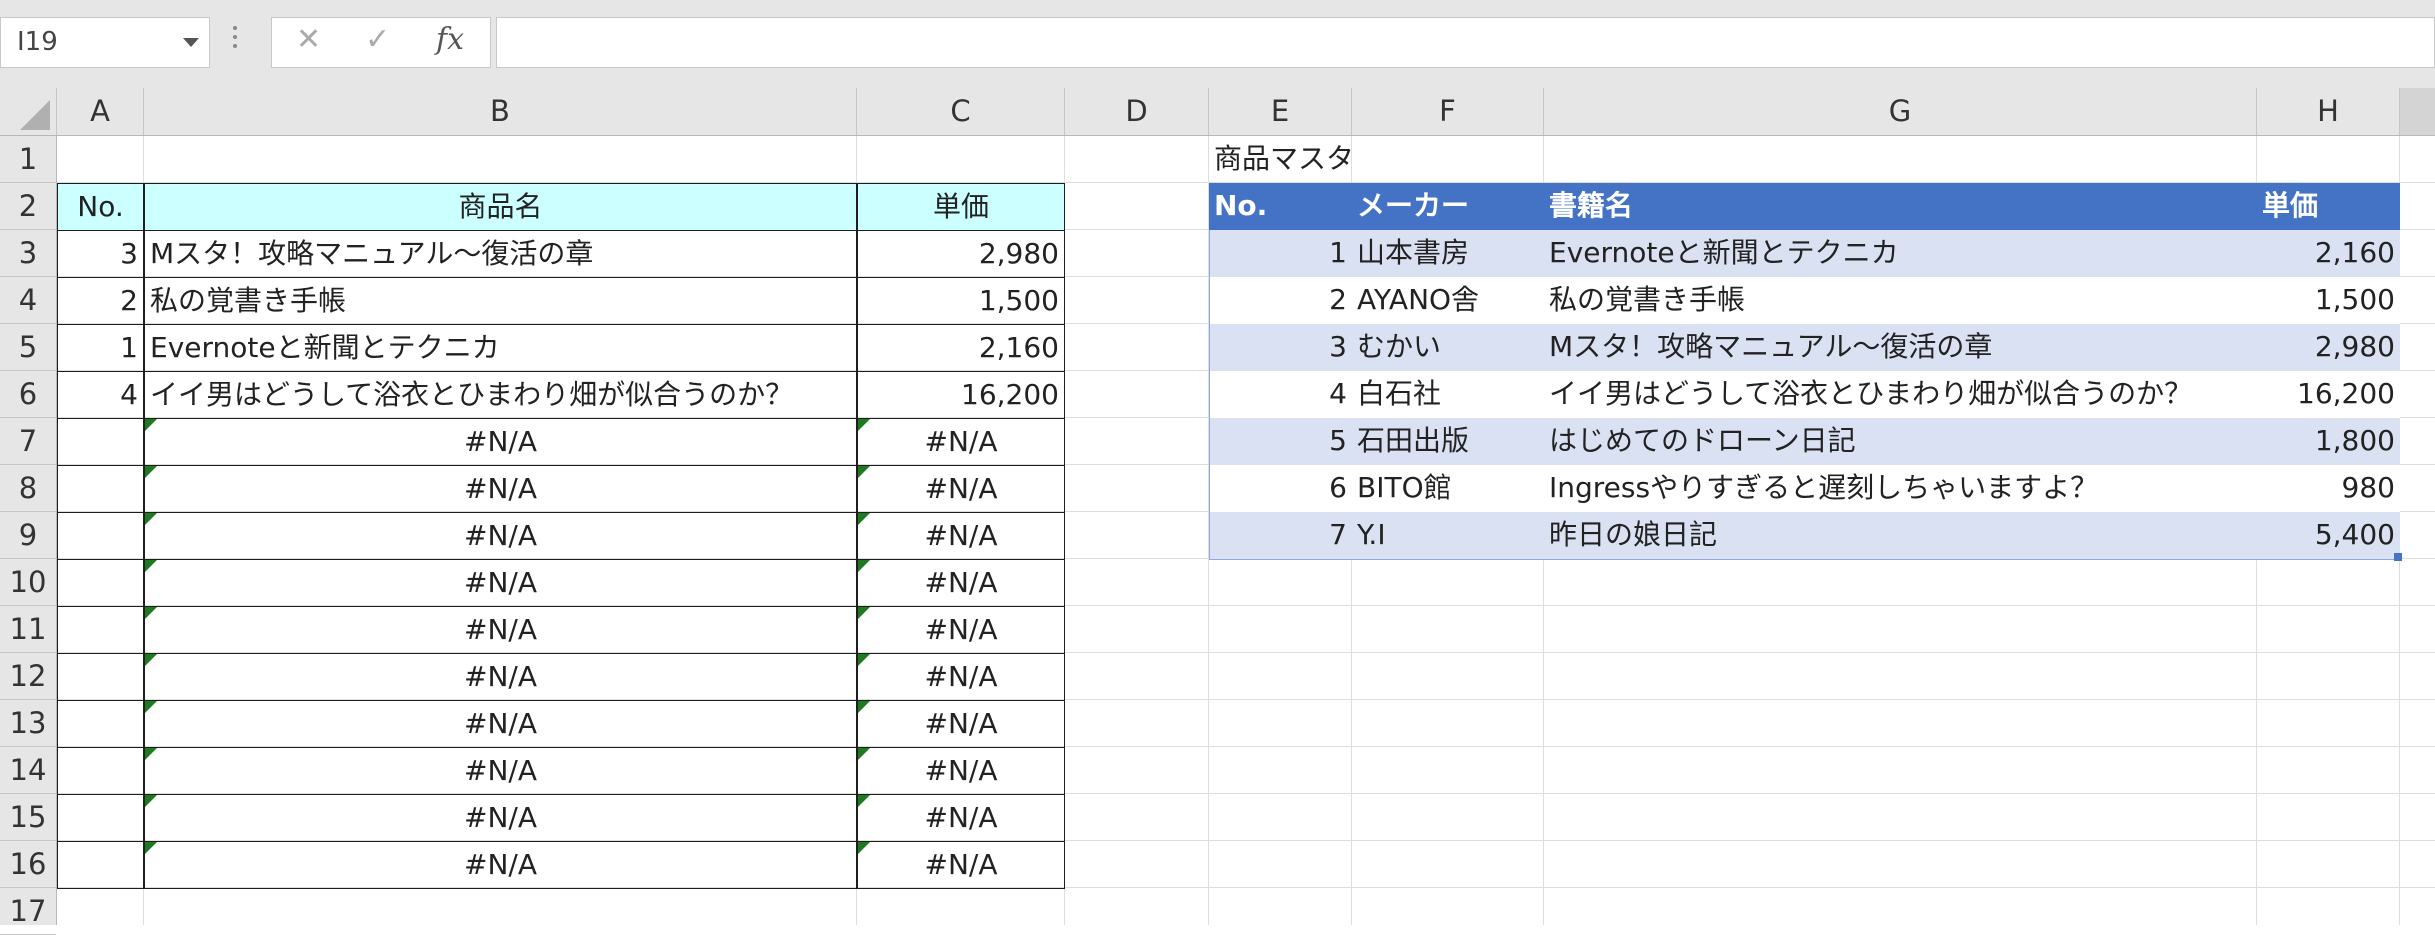 This screenshot has width=2435, height=935. Describe the element at coordinates (2328, 536) in the screenshot. I see `master-table-cell: 5,400` at that location.